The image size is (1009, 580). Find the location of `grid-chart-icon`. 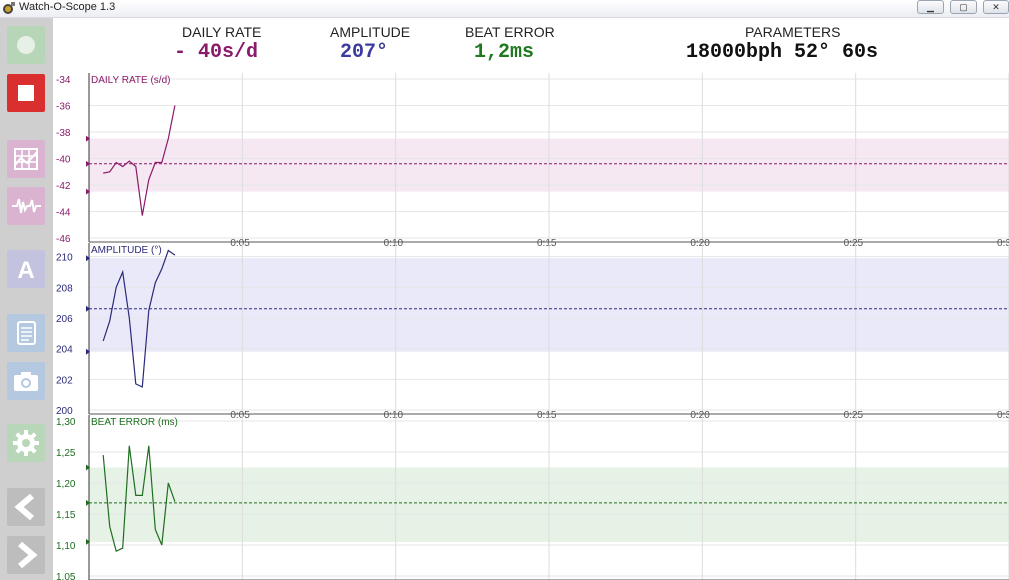

grid-chart-icon is located at coordinates (26, 159).